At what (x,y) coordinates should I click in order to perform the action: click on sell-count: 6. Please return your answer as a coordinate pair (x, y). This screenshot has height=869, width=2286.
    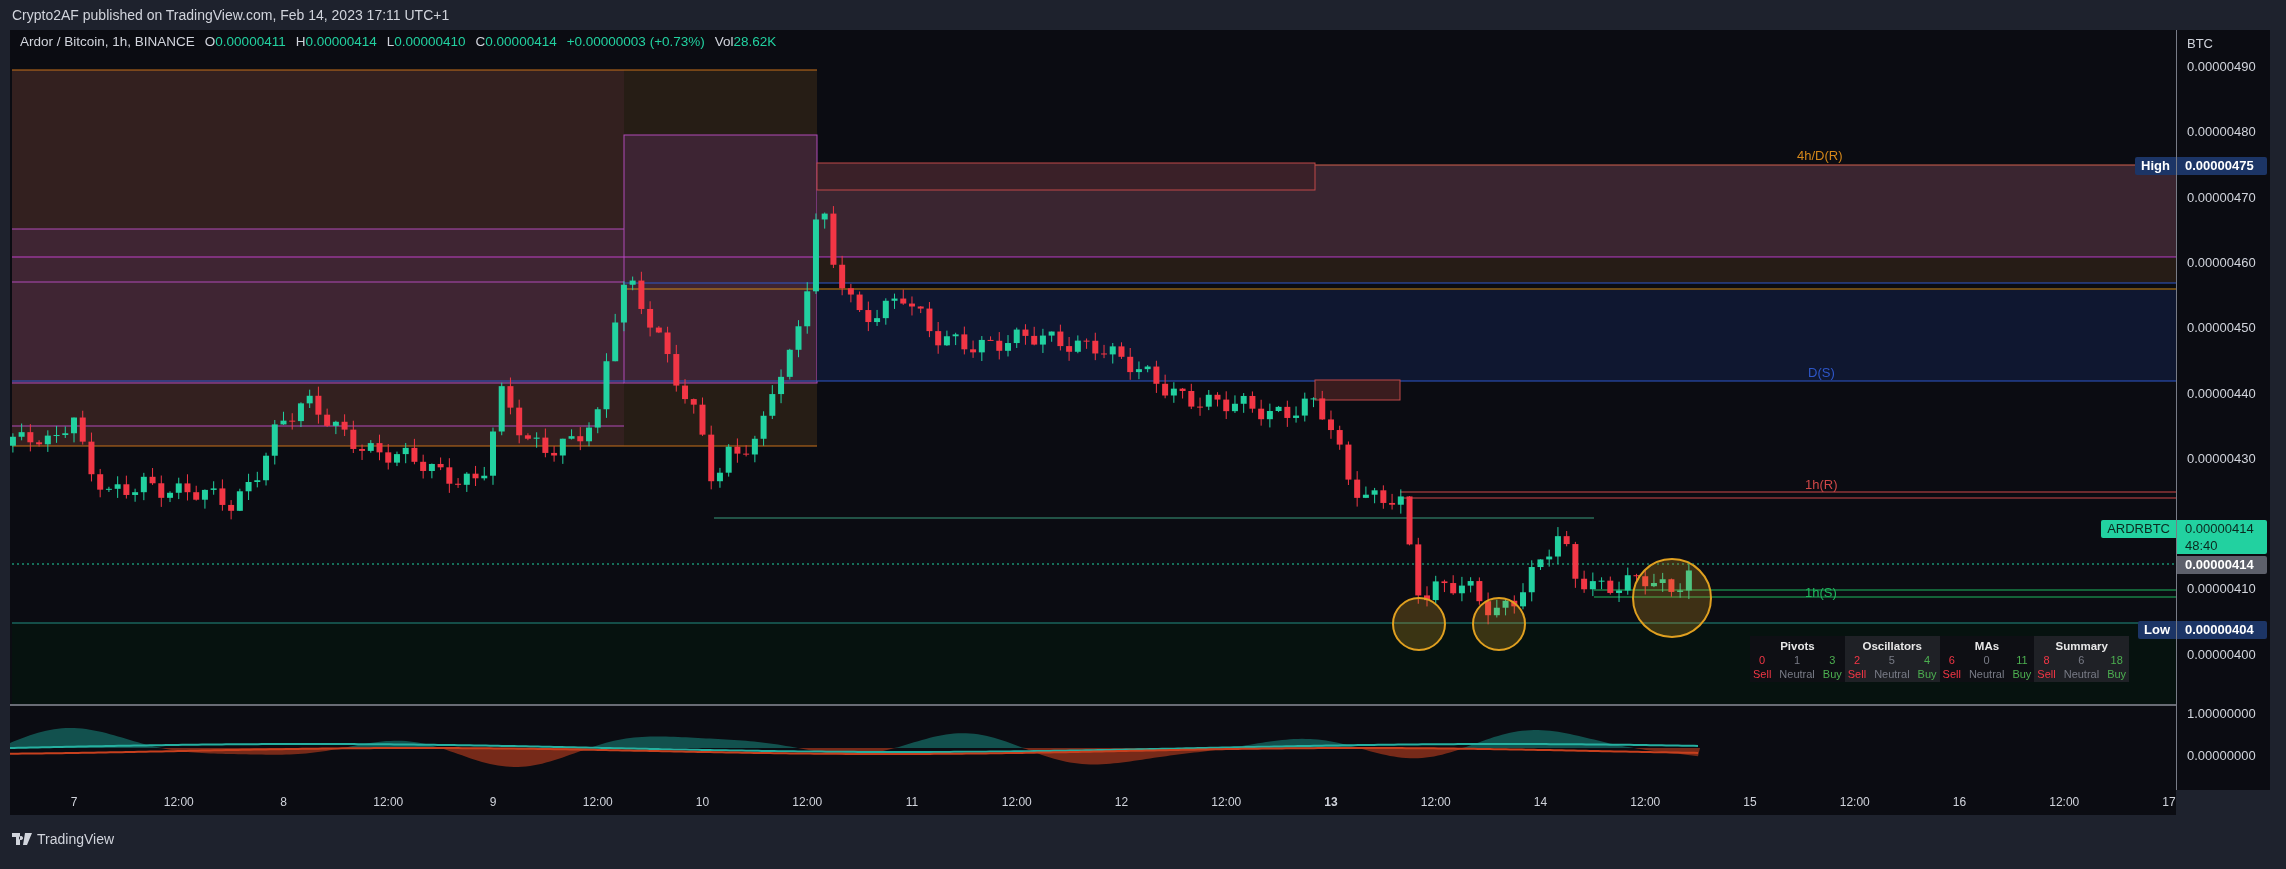
    Looking at the image, I should click on (1951, 660).